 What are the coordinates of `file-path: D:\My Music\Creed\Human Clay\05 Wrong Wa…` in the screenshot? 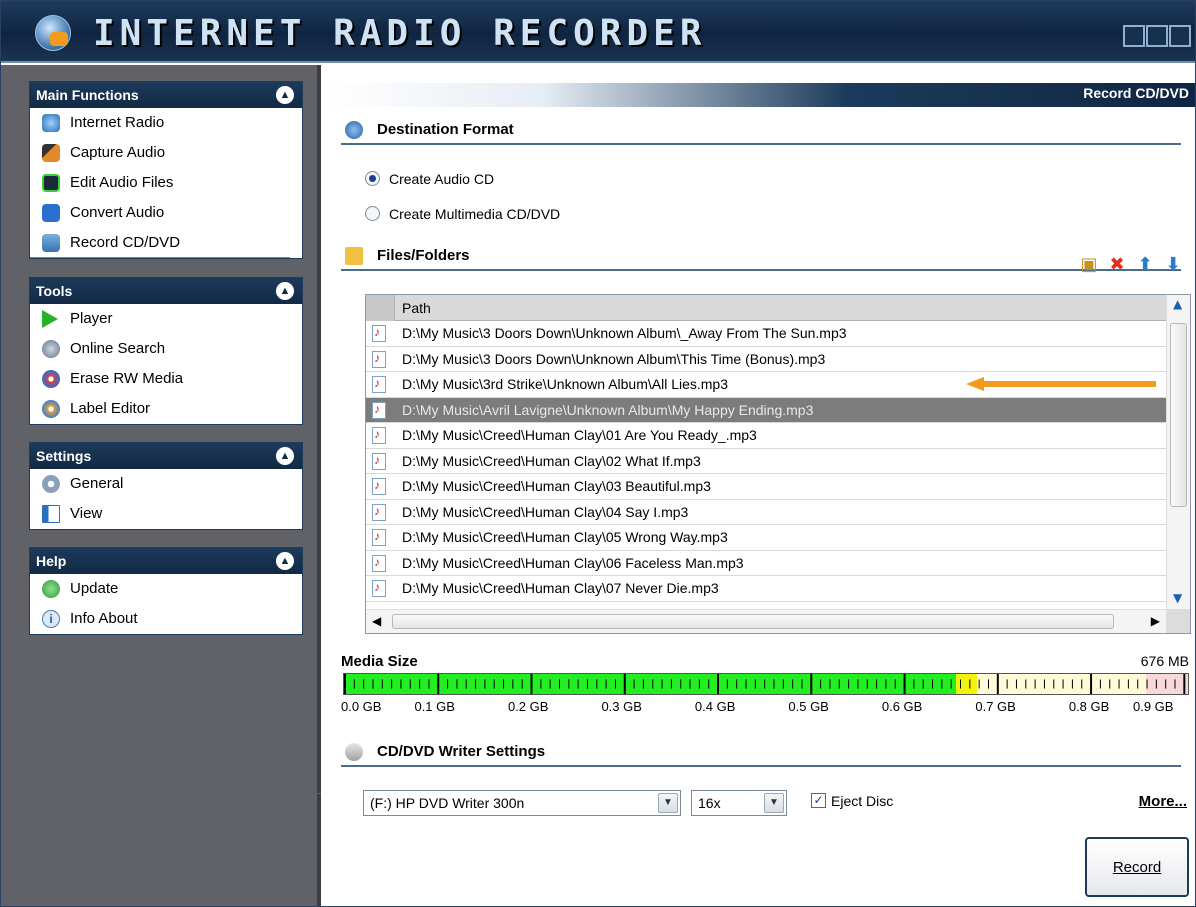 It's located at (565, 537).